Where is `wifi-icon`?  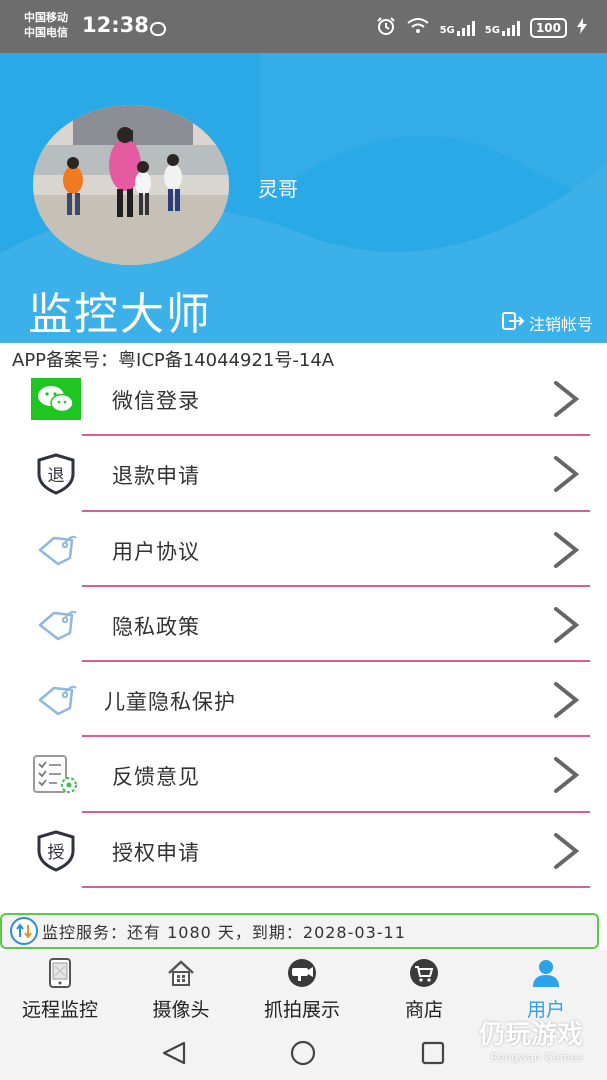 wifi-icon is located at coordinates (418, 27).